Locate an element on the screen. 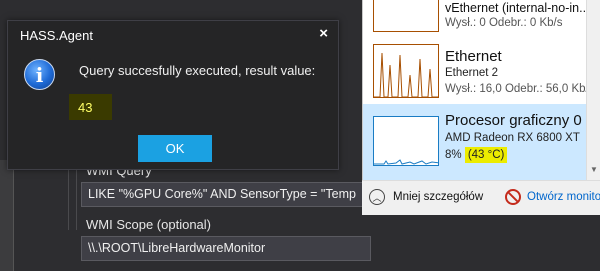 The height and width of the screenshot is (271, 600). open-resource-monitor-link: Otwórz monito is located at coordinates (552, 197).